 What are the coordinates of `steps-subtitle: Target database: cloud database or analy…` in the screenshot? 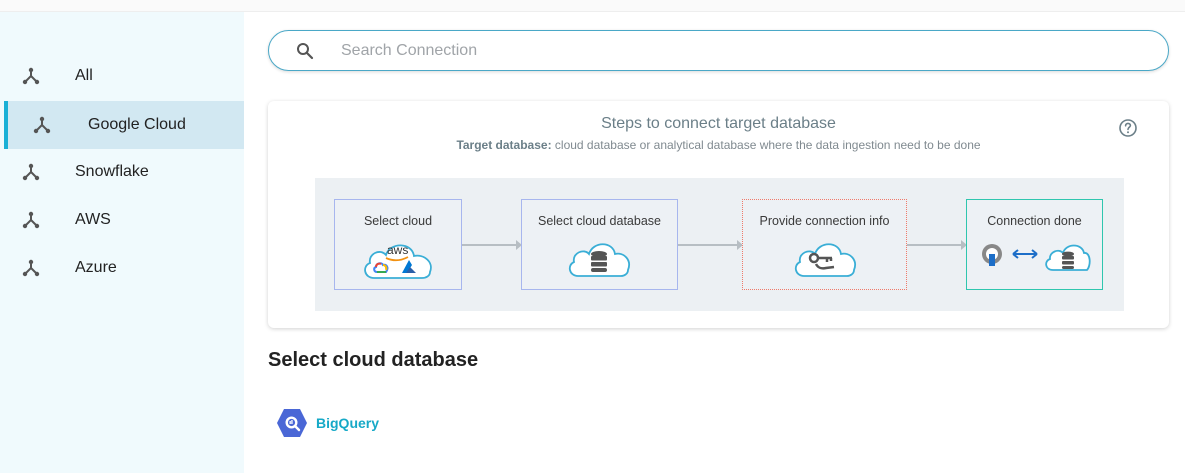 It's located at (718, 145).